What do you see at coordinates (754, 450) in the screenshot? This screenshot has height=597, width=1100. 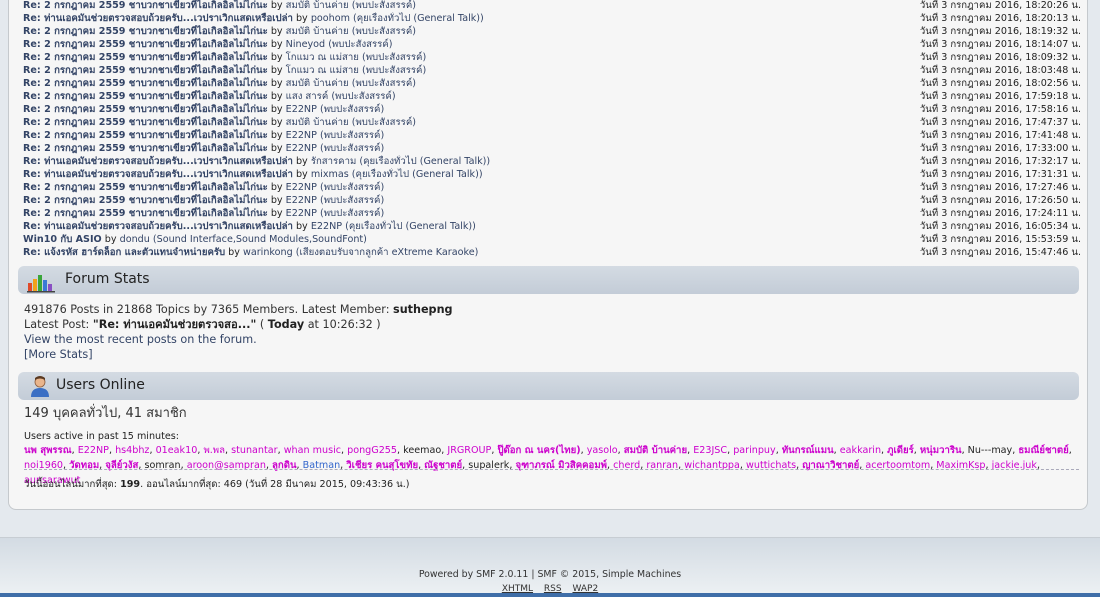 I see `online-user-link: parinpuy` at bounding box center [754, 450].